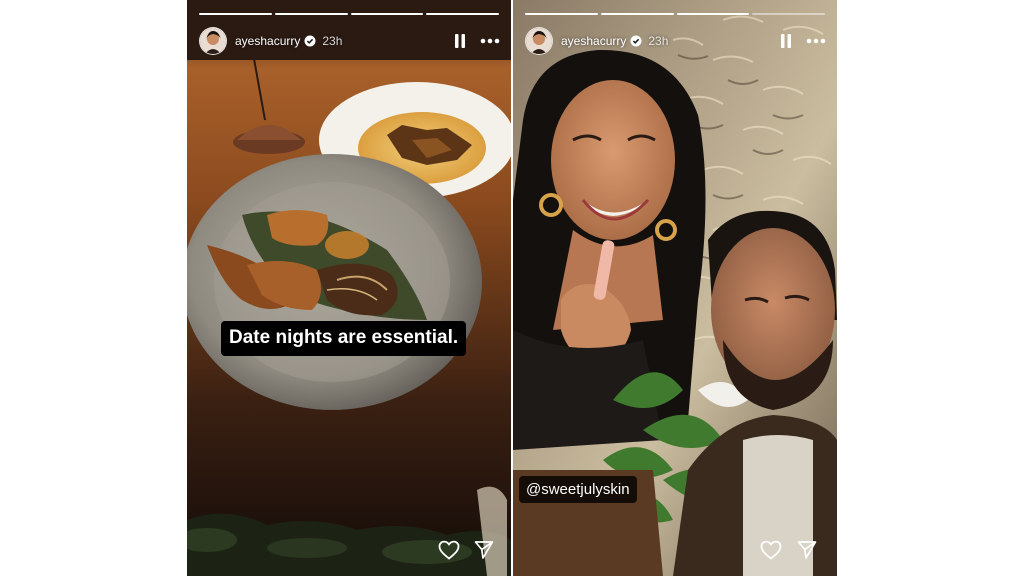 The width and height of the screenshot is (1024, 576). Describe the element at coordinates (344, 338) in the screenshot. I see `story-caption: Date nights are essential.` at that location.